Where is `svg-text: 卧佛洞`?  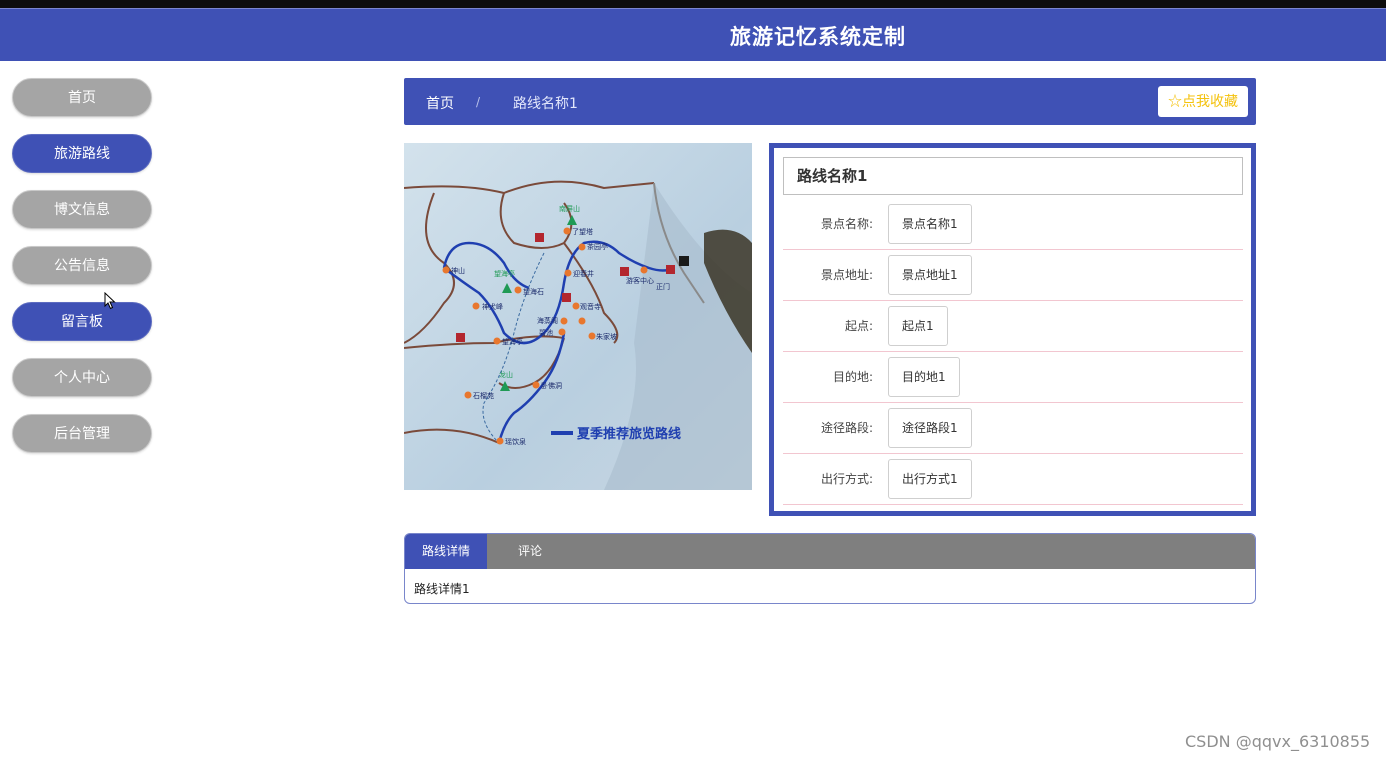
svg-text: 卧佛洞 is located at coordinates (551, 385).